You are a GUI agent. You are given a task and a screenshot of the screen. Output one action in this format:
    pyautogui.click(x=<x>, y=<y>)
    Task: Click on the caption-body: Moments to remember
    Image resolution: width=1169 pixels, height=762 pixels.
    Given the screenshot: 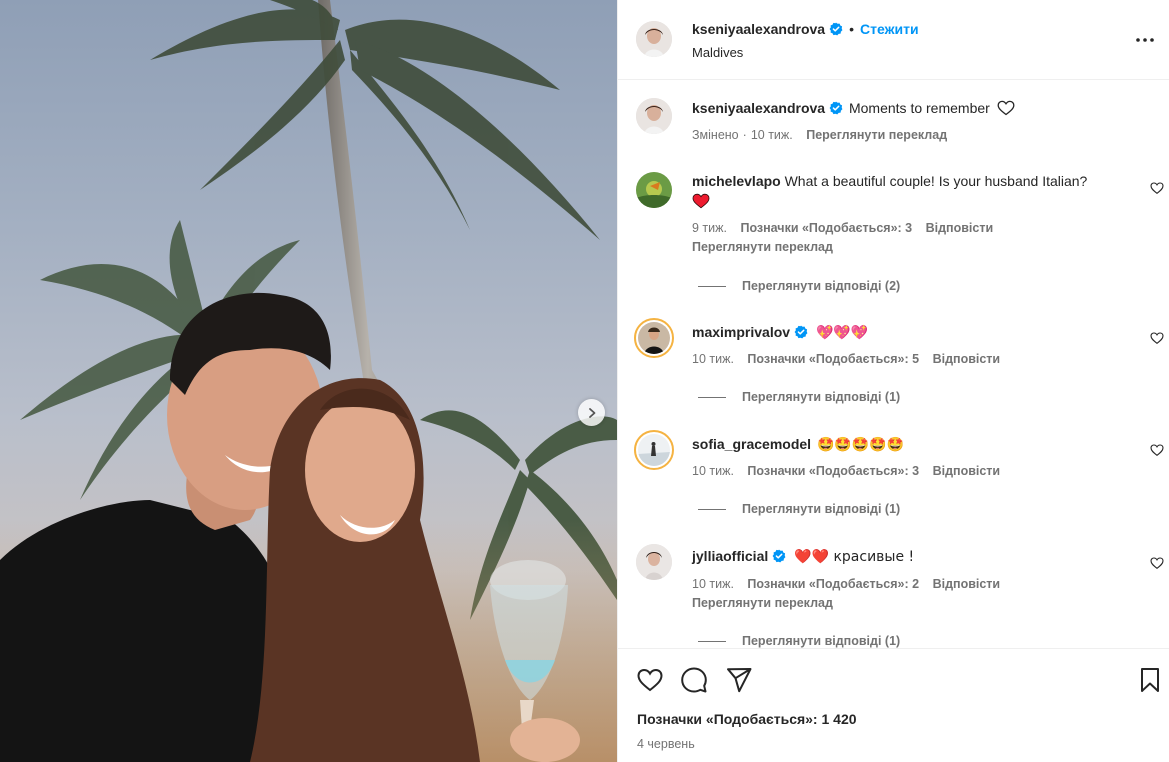 What is the action you would take?
    pyautogui.click(x=919, y=108)
    